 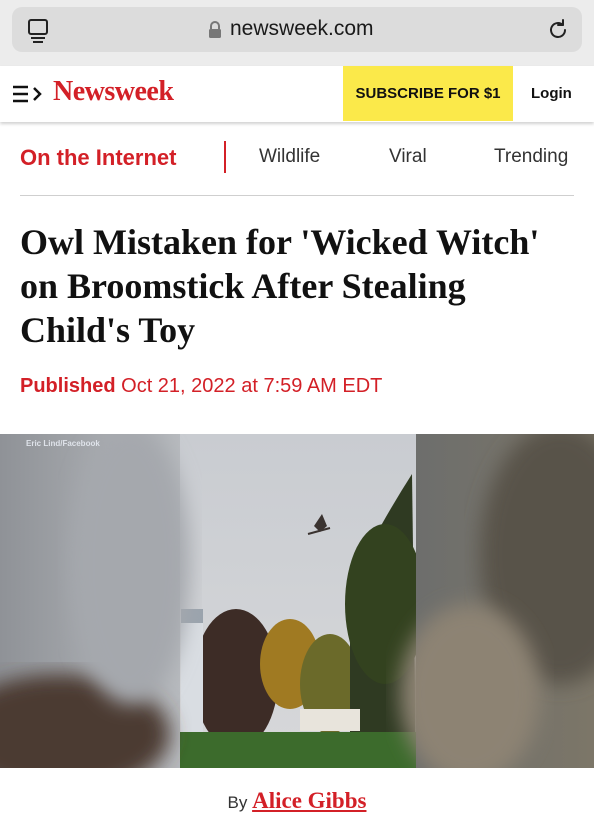 I want to click on byline: By Alice Gibbs, so click(x=297, y=801).